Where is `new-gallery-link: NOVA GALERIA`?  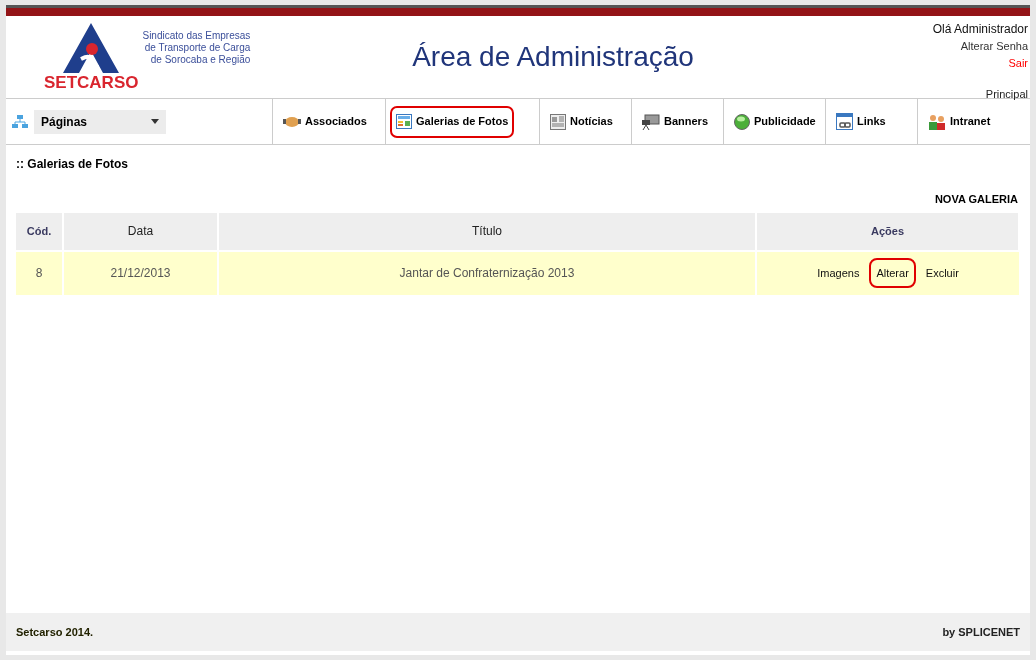 new-gallery-link: NOVA GALERIA is located at coordinates (976, 199).